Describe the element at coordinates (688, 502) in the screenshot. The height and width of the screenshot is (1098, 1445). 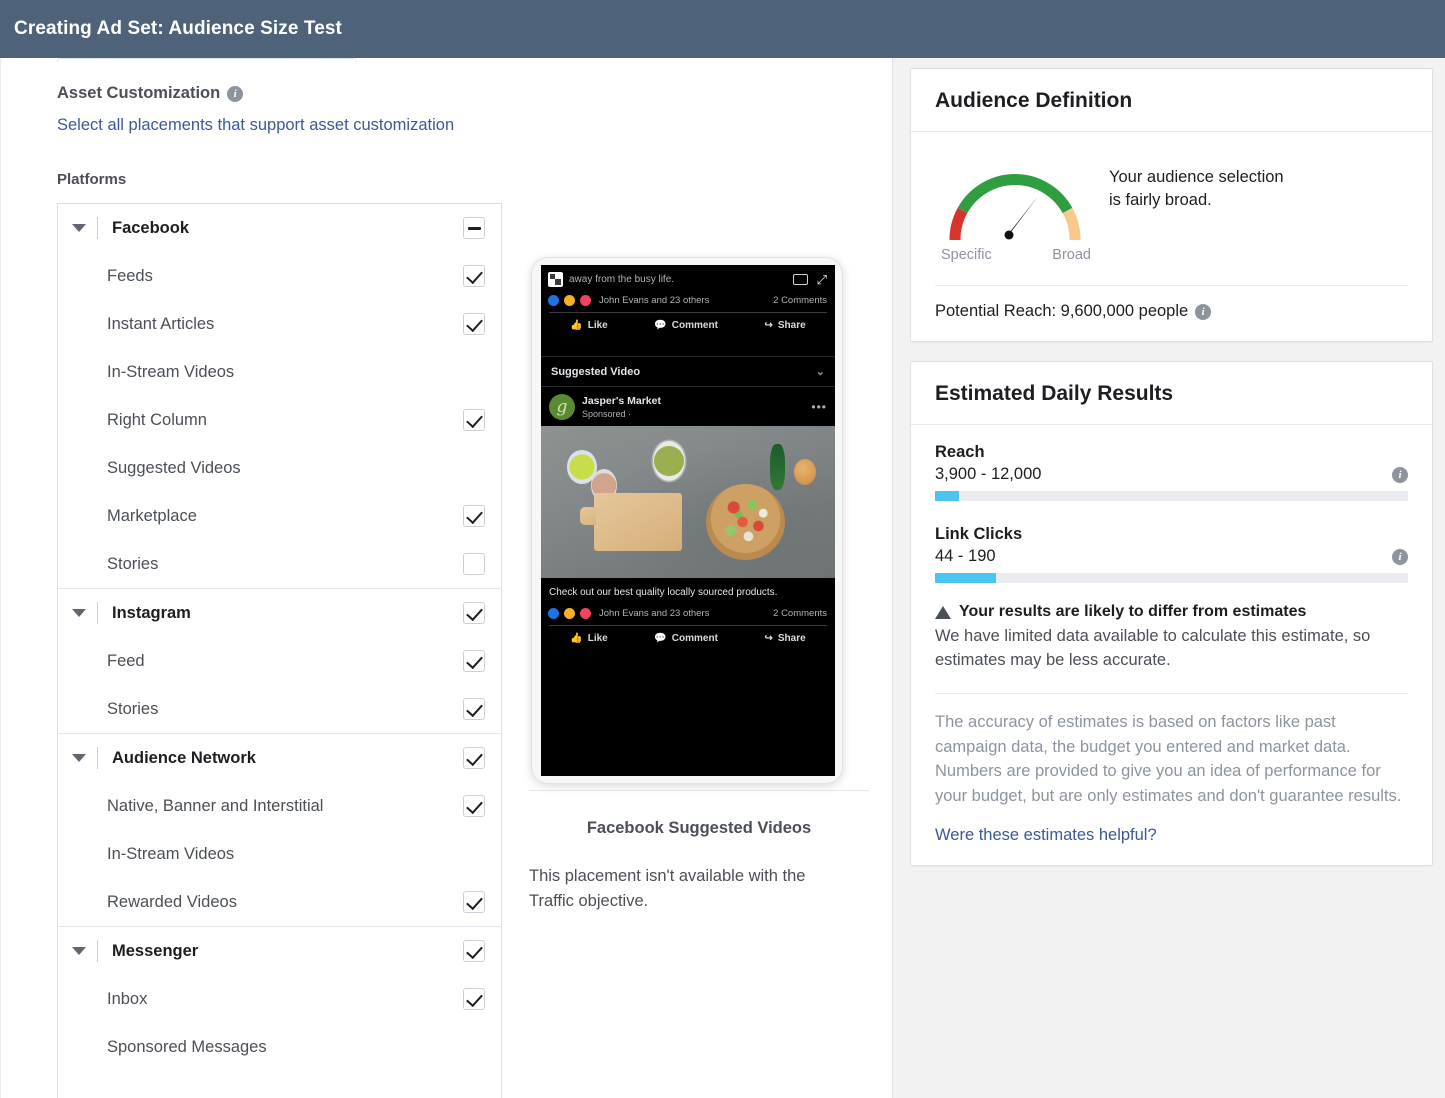
I see `ad-creative-image` at that location.